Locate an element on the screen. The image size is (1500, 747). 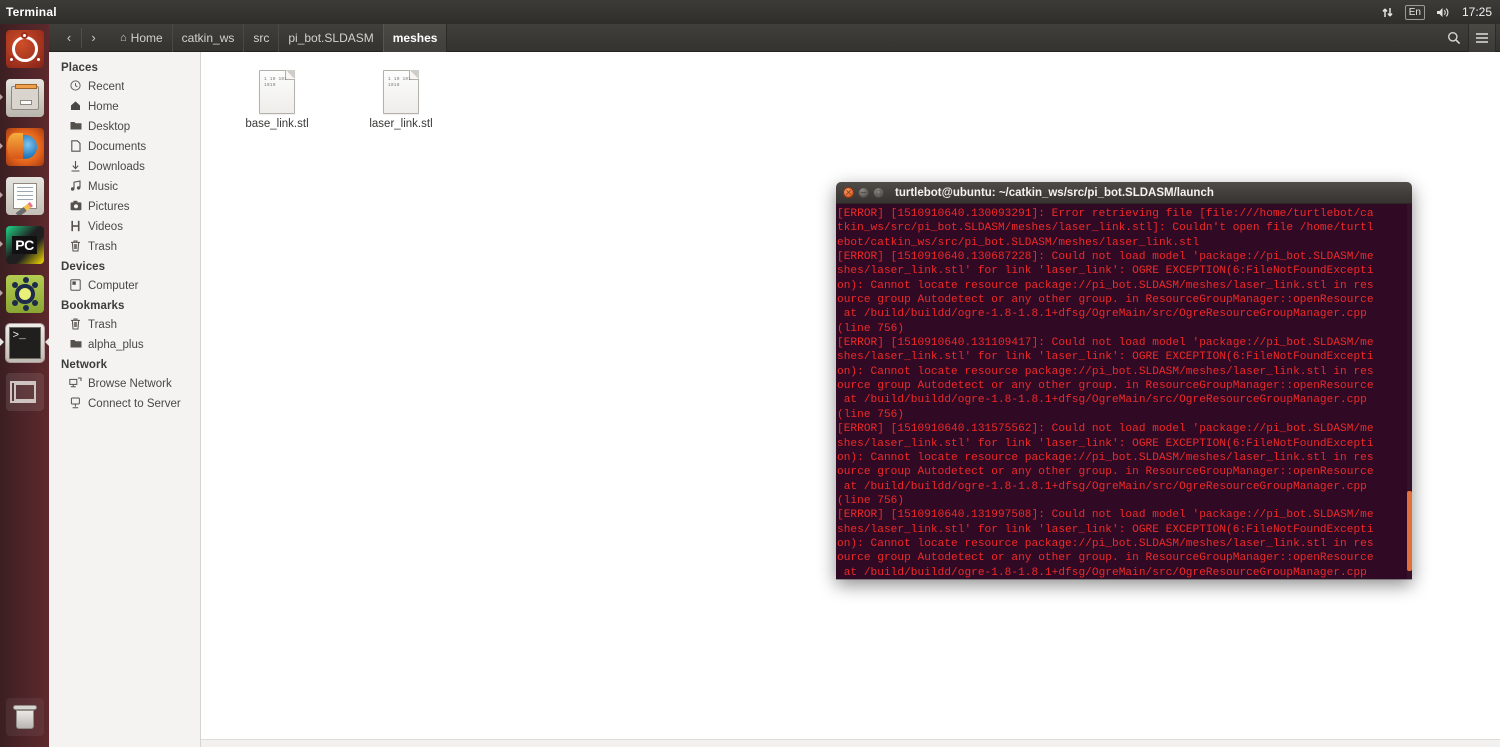
maximize-button is located at coordinates (878, 193).